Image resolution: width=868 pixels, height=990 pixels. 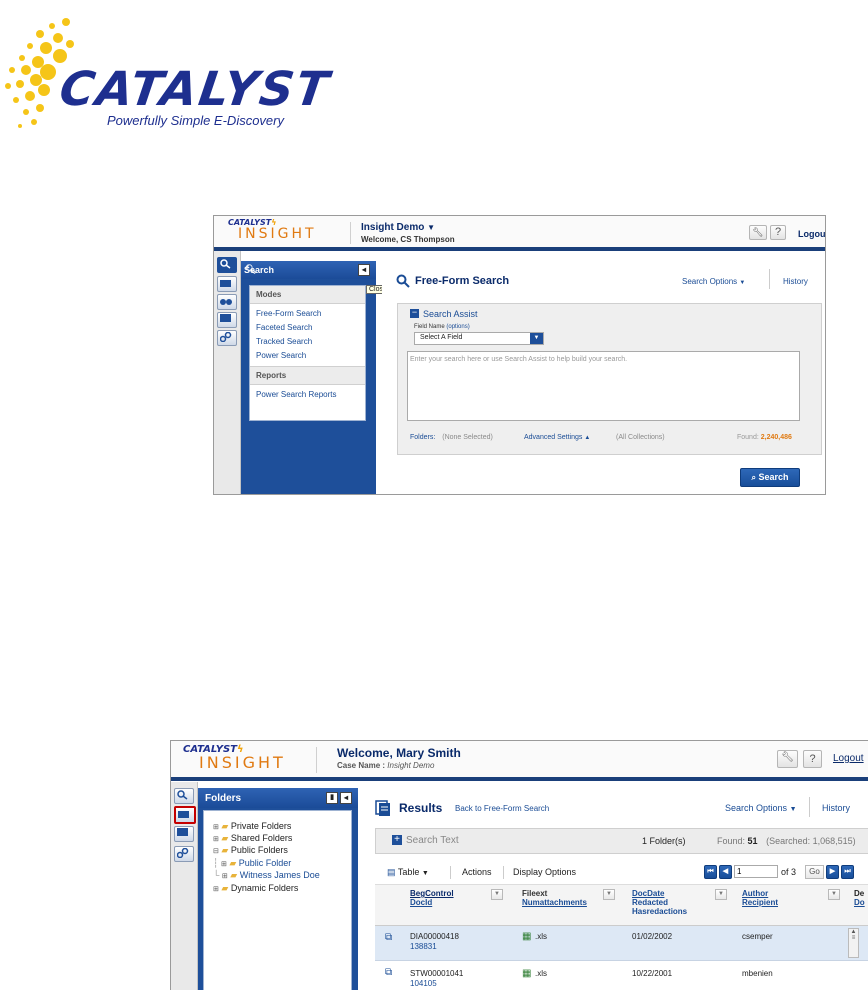 I want to click on tree-dynamic-folders: ⊞ ▰ Dynamic Folders, so click(x=255, y=888).